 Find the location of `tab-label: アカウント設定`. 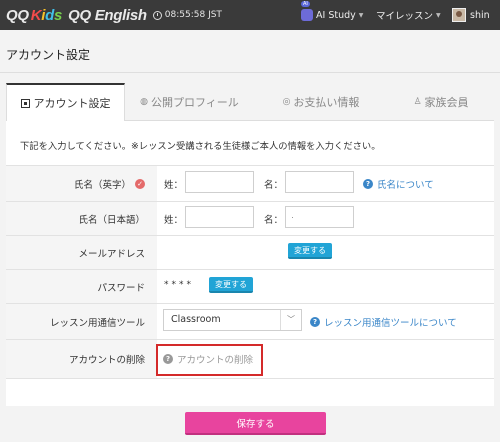

tab-label: アカウント設定 is located at coordinates (72, 103).